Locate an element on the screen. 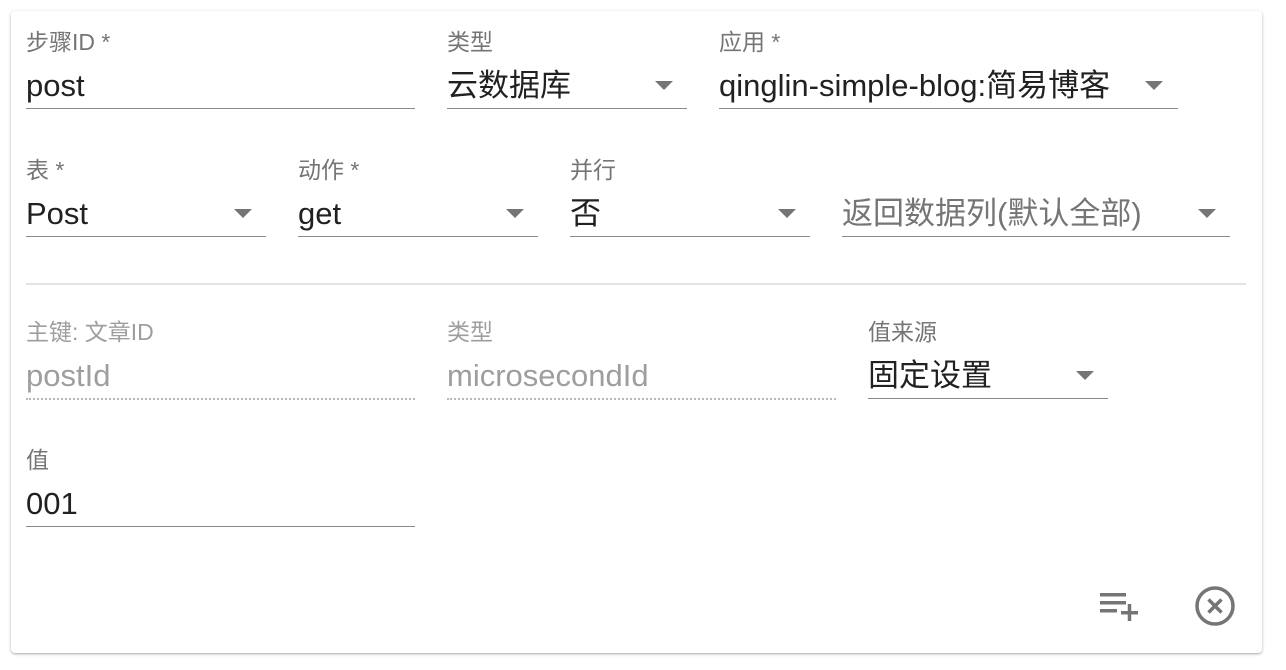 The height and width of the screenshot is (670, 1286). step-type-select: 类型 云数据库 is located at coordinates (567, 76).